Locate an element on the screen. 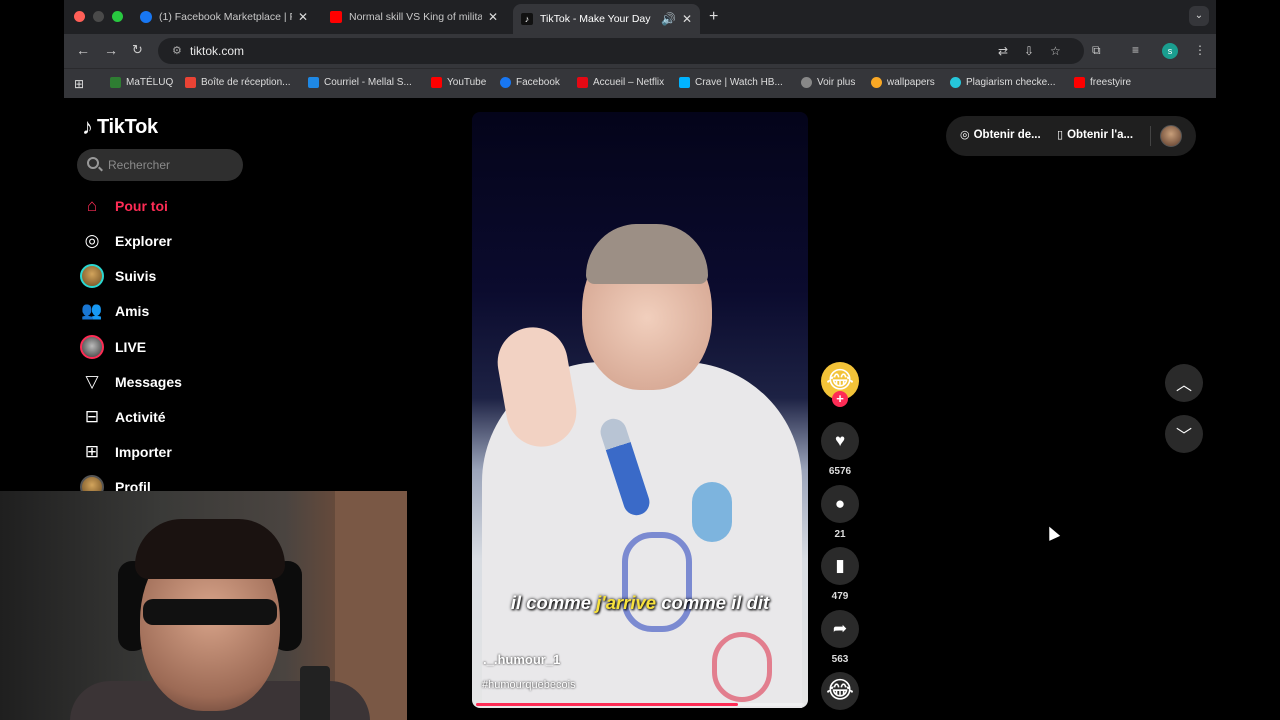 The height and width of the screenshot is (720, 1280). tab-youtube: Normal skill VS King of militar ✕ is located at coordinates (414, 17).